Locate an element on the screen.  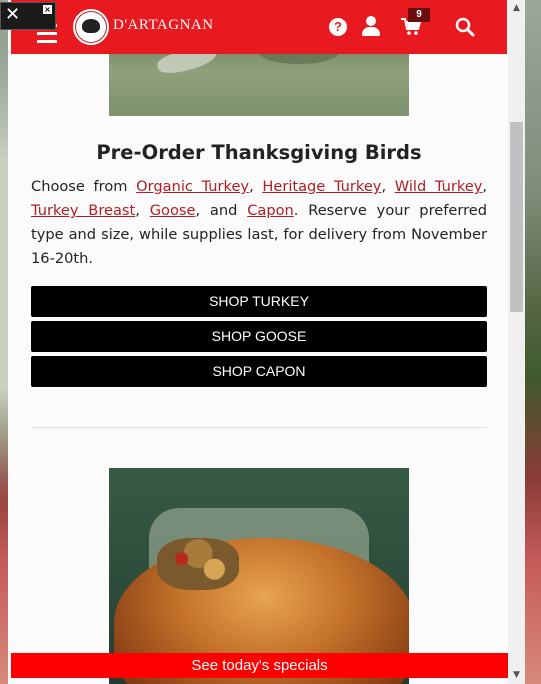
connector-and: and is located at coordinates (223, 210).